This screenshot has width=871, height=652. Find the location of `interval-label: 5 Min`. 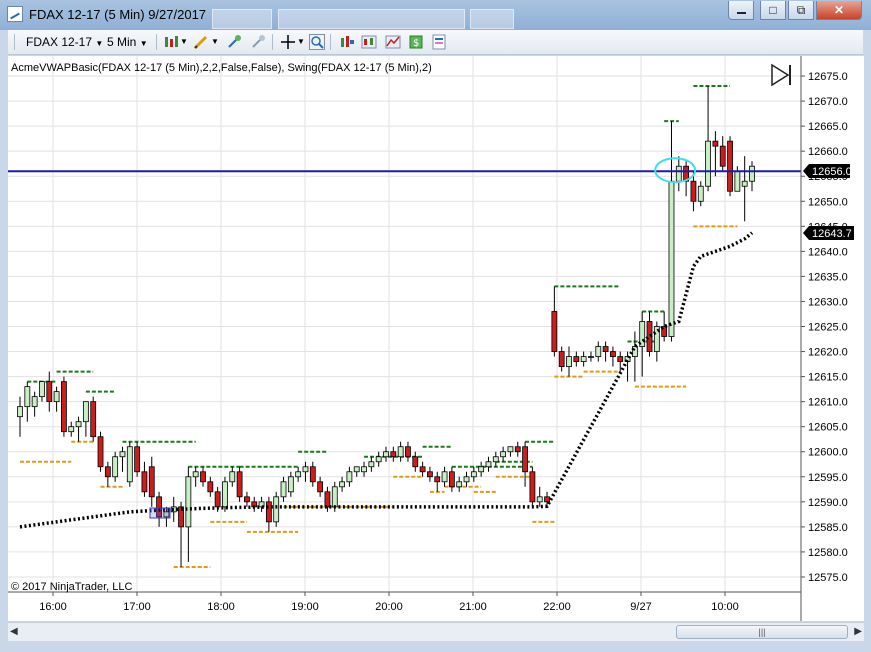

interval-label: 5 Min is located at coordinates (122, 42).